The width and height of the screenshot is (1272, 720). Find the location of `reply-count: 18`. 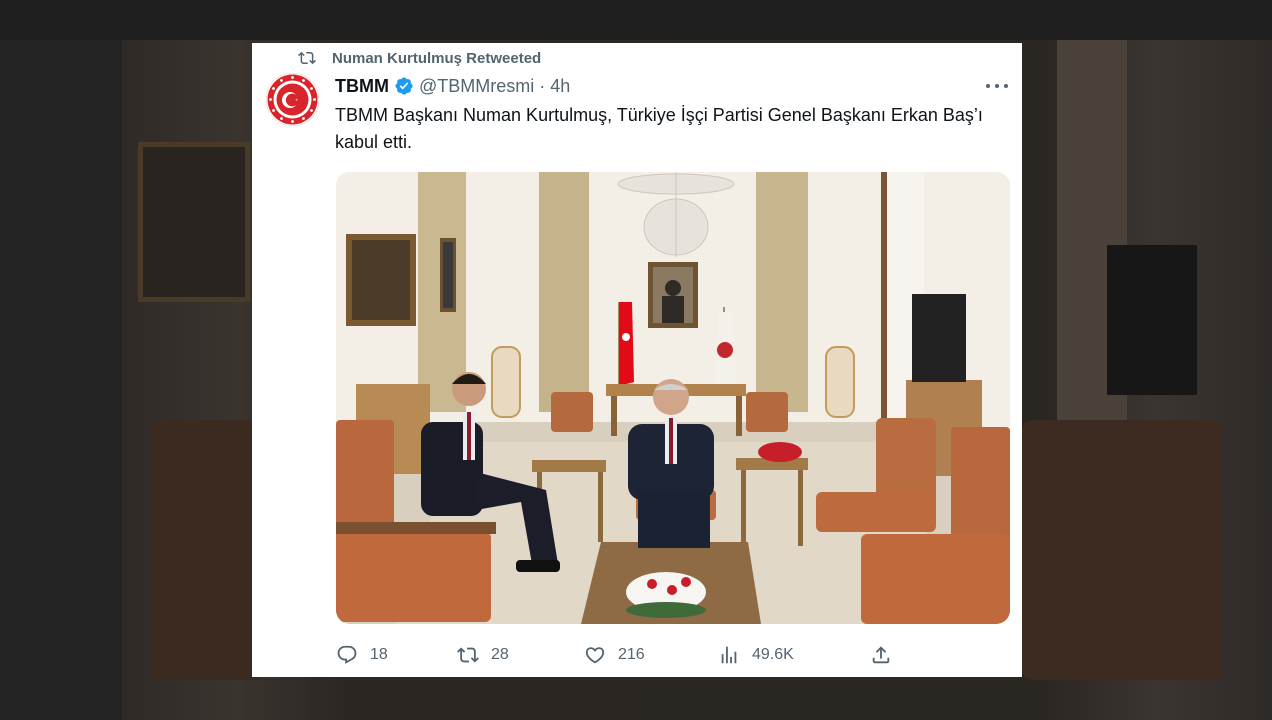

reply-count: 18 is located at coordinates (379, 654).